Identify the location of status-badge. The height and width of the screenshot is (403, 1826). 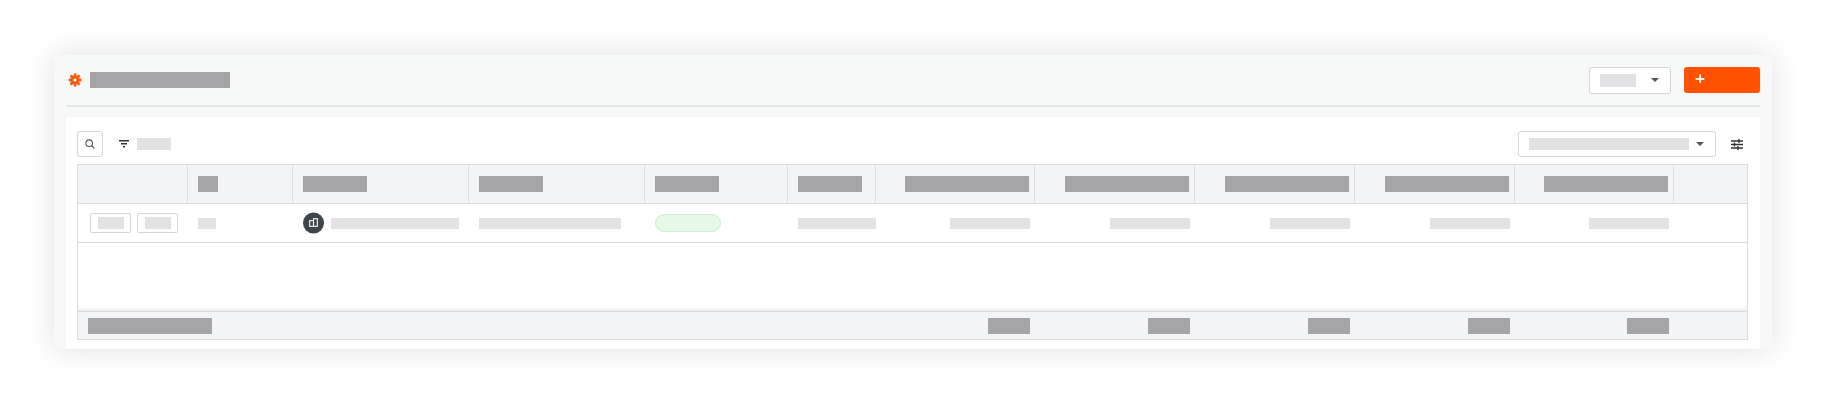
(688, 223).